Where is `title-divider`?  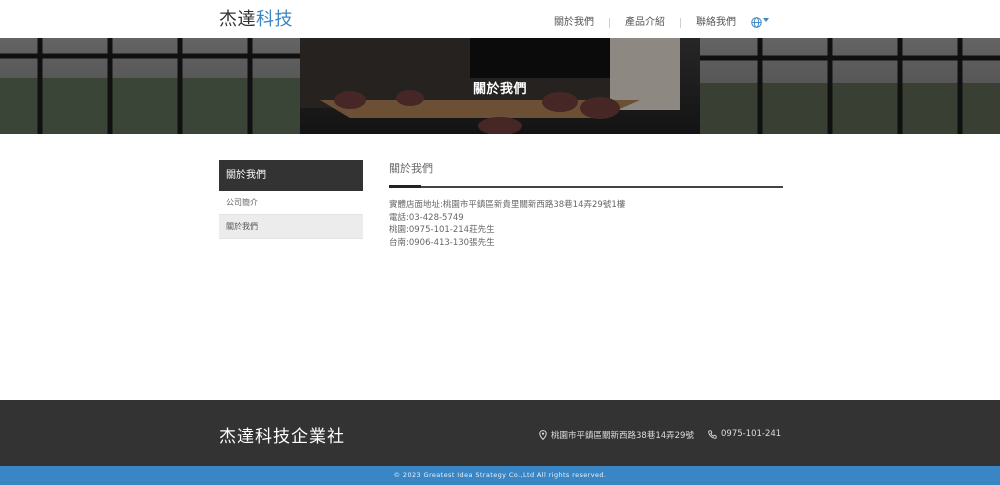
title-divider is located at coordinates (586, 186).